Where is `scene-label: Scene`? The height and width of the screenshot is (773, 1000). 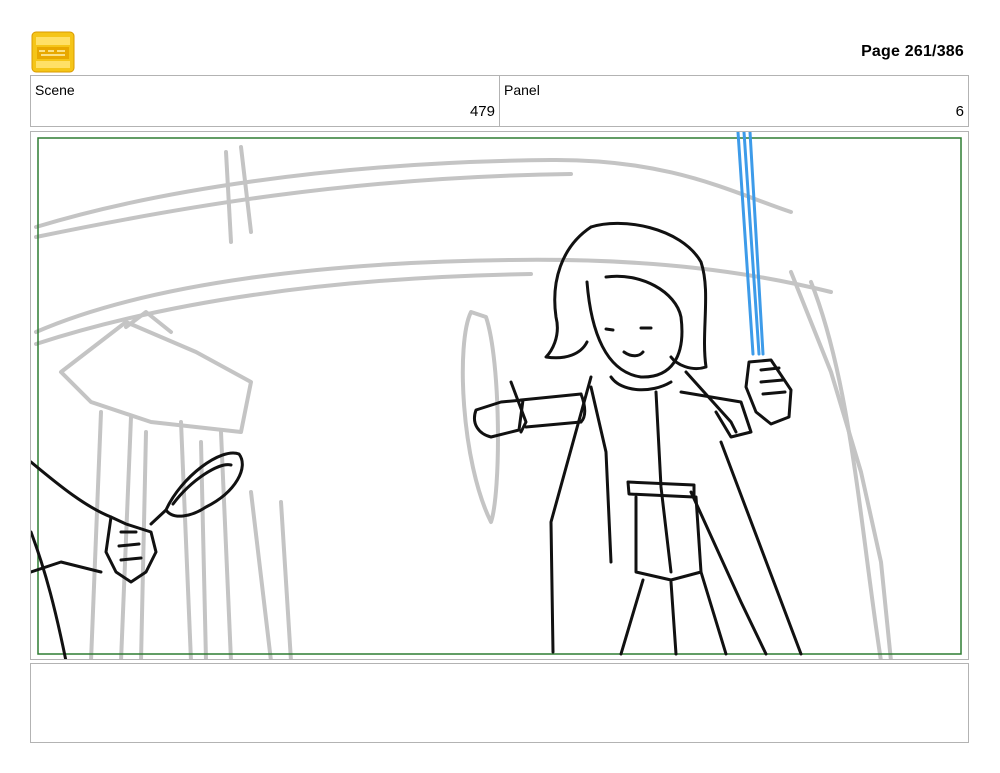 scene-label: Scene is located at coordinates (55, 90).